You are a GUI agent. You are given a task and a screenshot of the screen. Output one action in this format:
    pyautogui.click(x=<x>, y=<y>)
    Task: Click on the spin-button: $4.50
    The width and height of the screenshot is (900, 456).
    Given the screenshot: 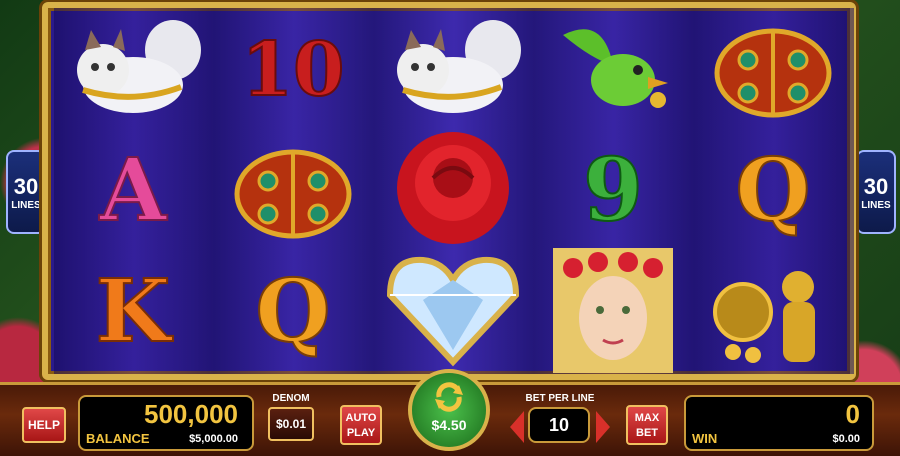 What is the action you would take?
    pyautogui.click(x=449, y=410)
    